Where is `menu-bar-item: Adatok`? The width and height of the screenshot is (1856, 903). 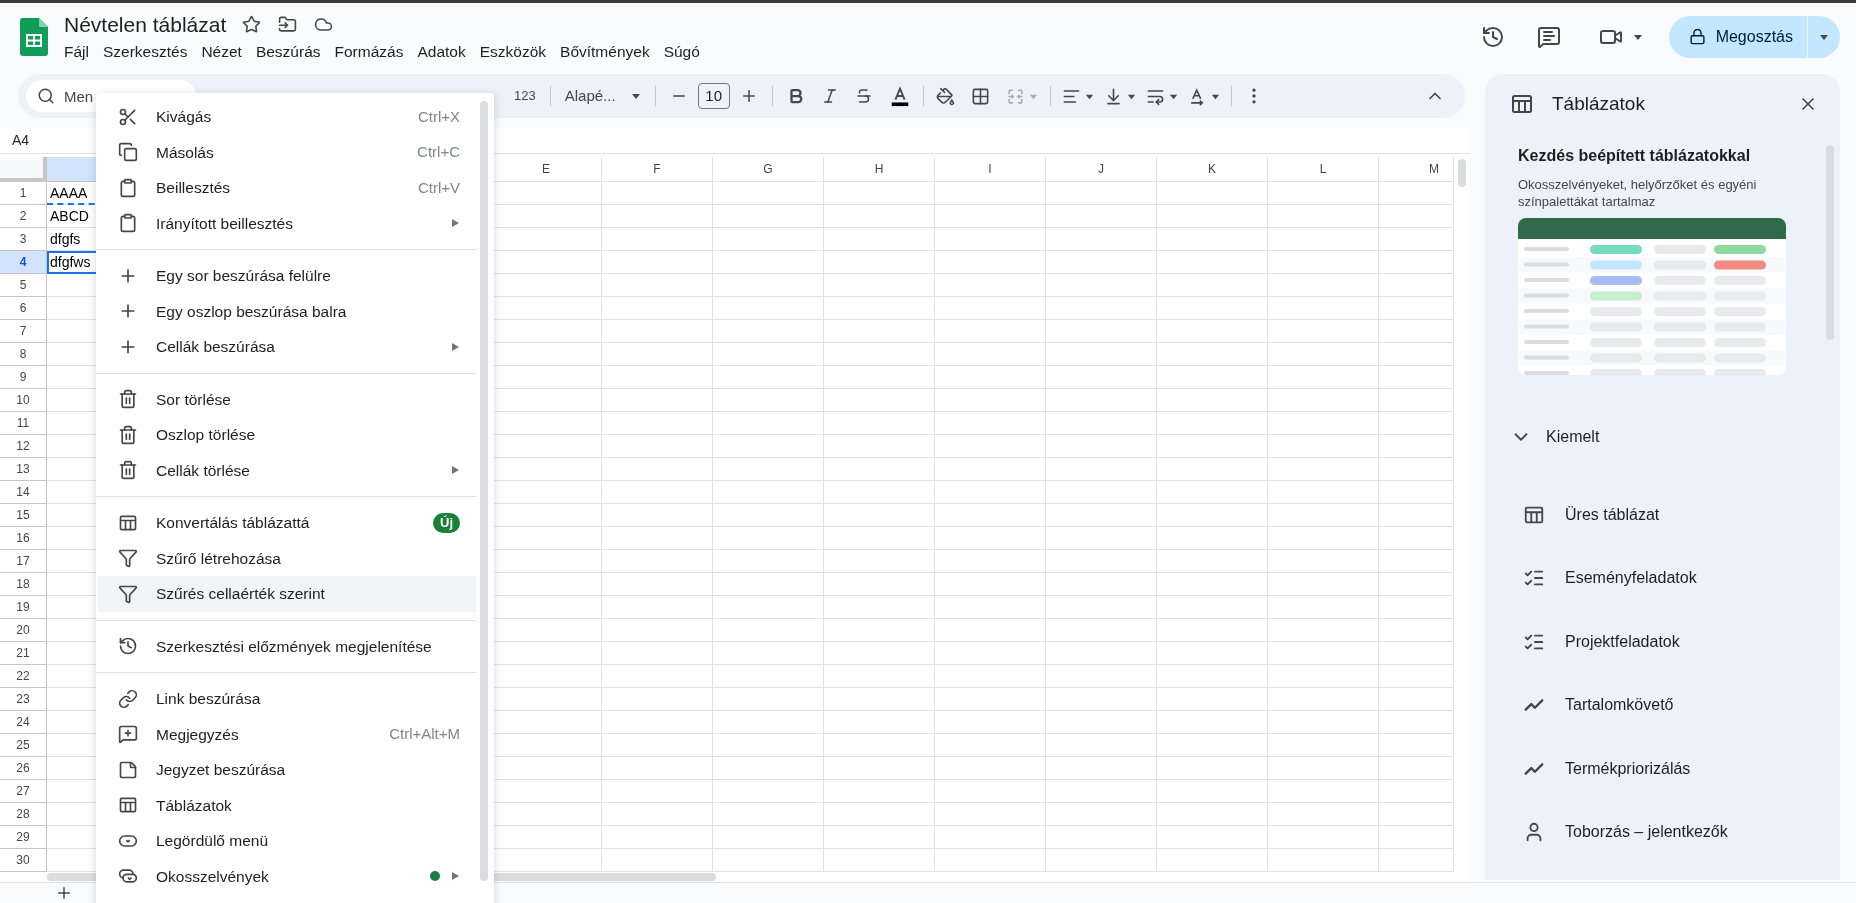
menu-bar-item: Adatok is located at coordinates (441, 51).